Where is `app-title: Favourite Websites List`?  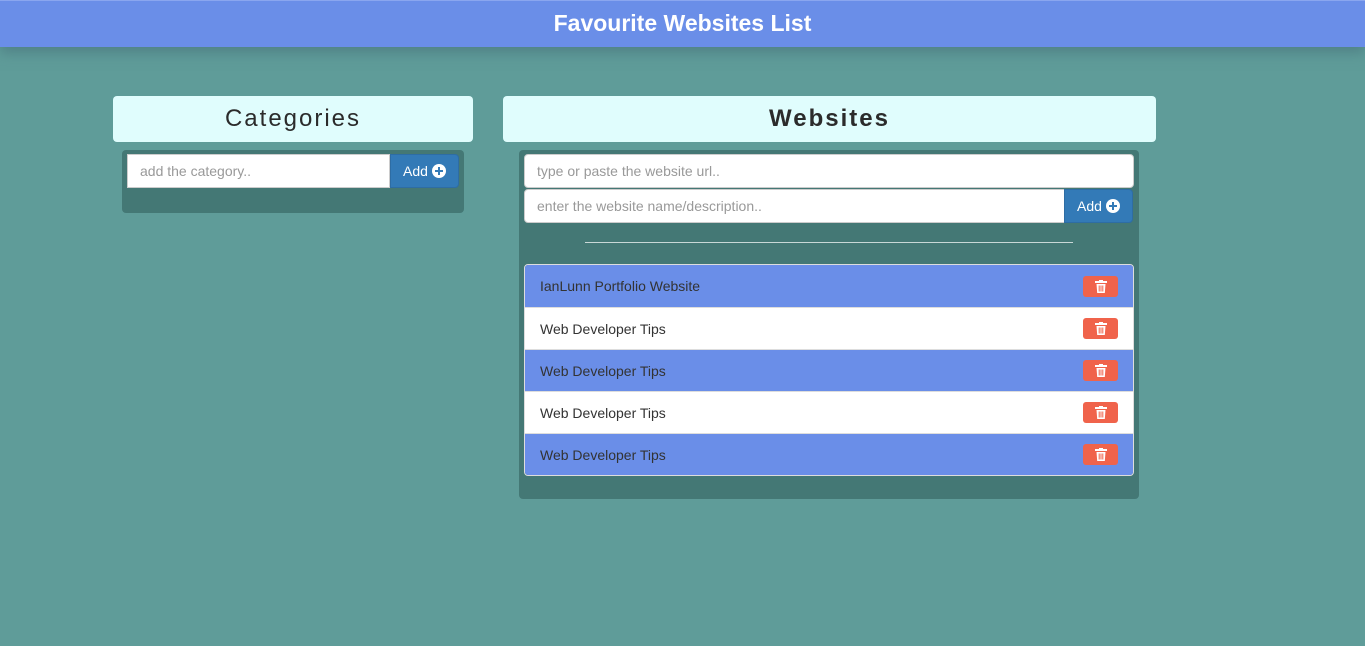
app-title: Favourite Websites List is located at coordinates (682, 23).